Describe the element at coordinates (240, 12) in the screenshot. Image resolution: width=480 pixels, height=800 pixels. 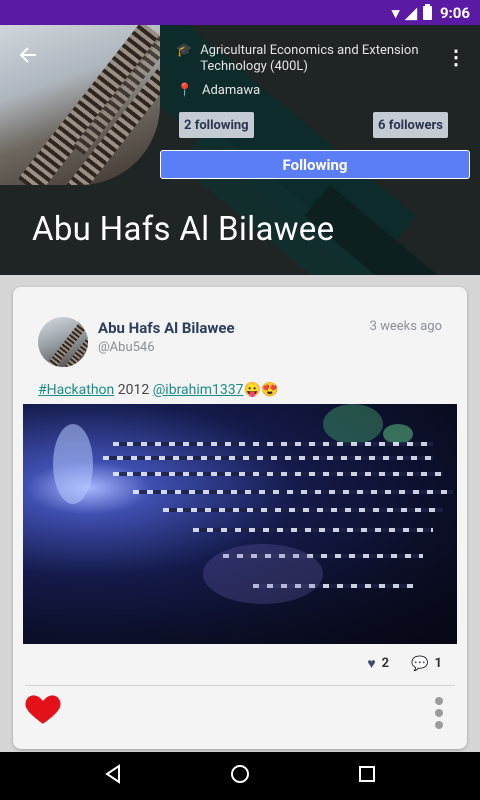
I see `status-bar: ▾ ◢ 9:06` at that location.